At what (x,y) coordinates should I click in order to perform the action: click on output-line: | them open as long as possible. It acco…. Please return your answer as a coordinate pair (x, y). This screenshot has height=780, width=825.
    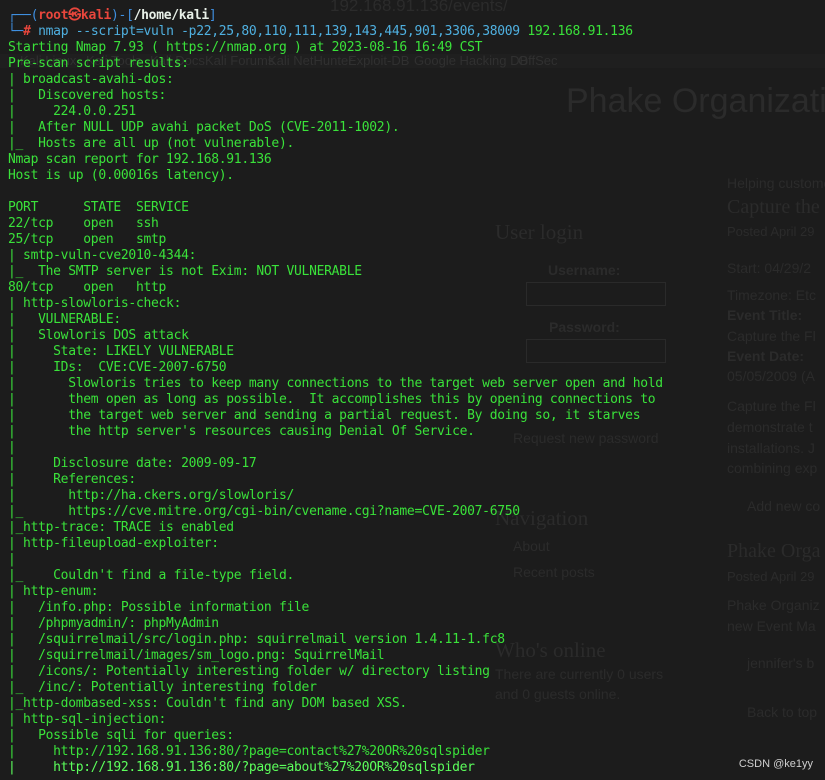
    Looking at the image, I should click on (332, 399).